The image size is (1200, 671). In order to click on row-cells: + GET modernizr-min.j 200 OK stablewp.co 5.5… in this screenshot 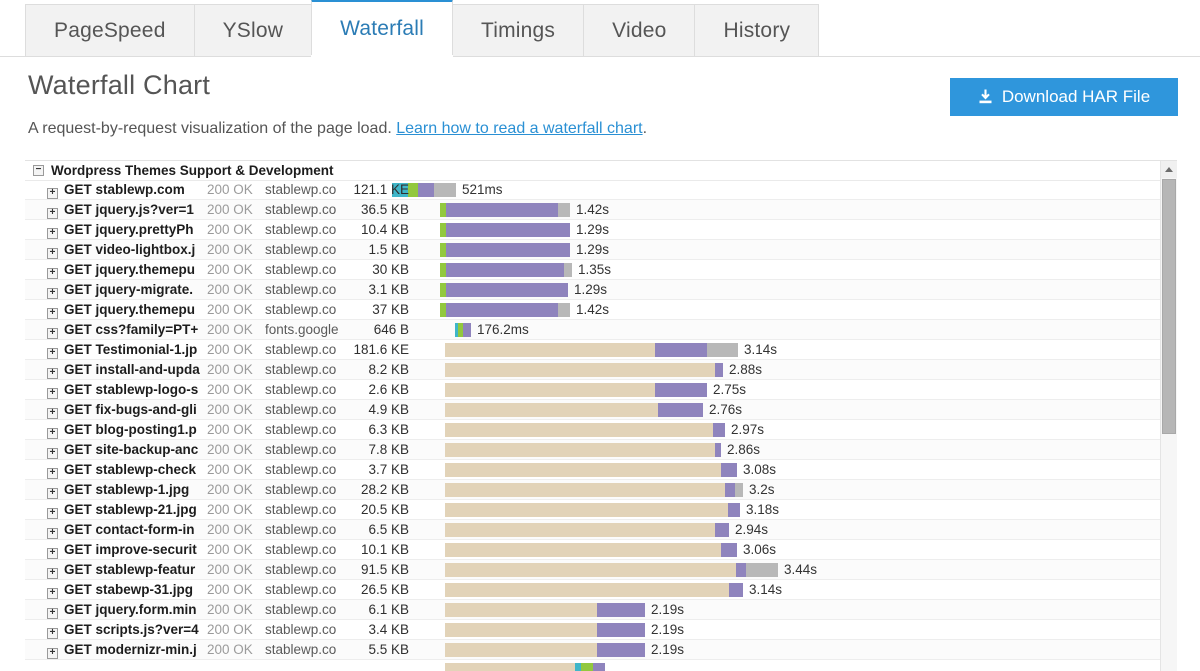, I will do `click(592, 650)`.